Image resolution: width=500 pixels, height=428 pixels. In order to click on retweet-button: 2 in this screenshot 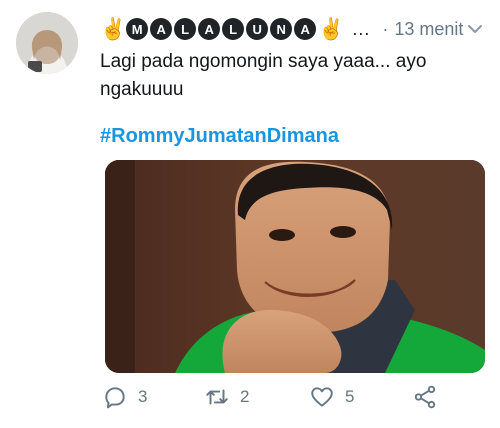, I will do `click(226, 397)`.